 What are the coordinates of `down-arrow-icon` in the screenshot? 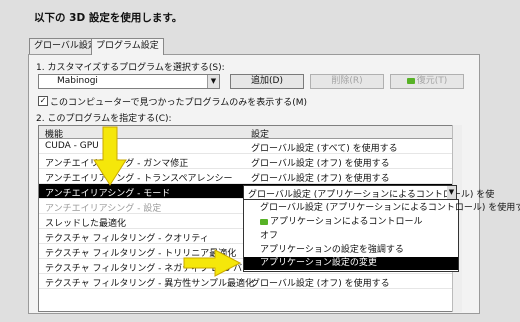 It's located at (110, 156).